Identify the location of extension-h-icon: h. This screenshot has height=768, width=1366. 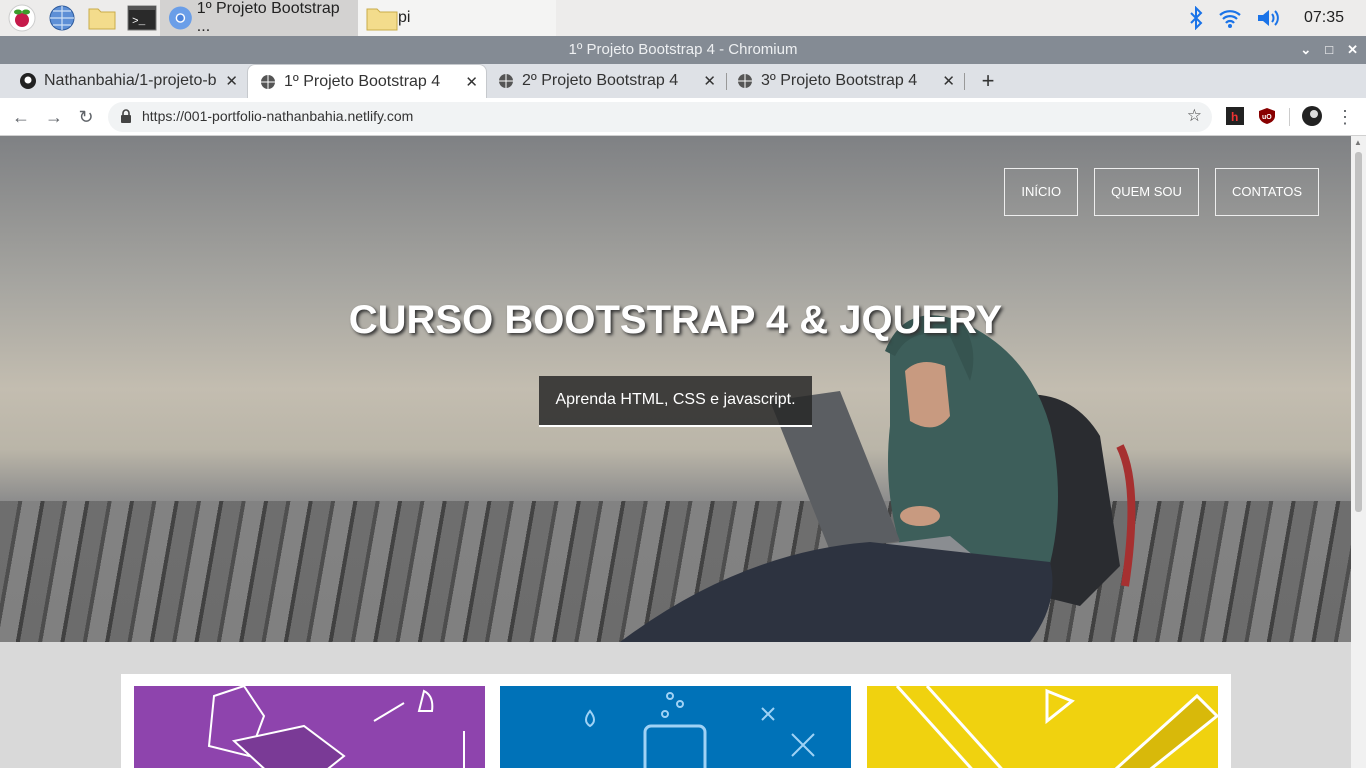
(1235, 116).